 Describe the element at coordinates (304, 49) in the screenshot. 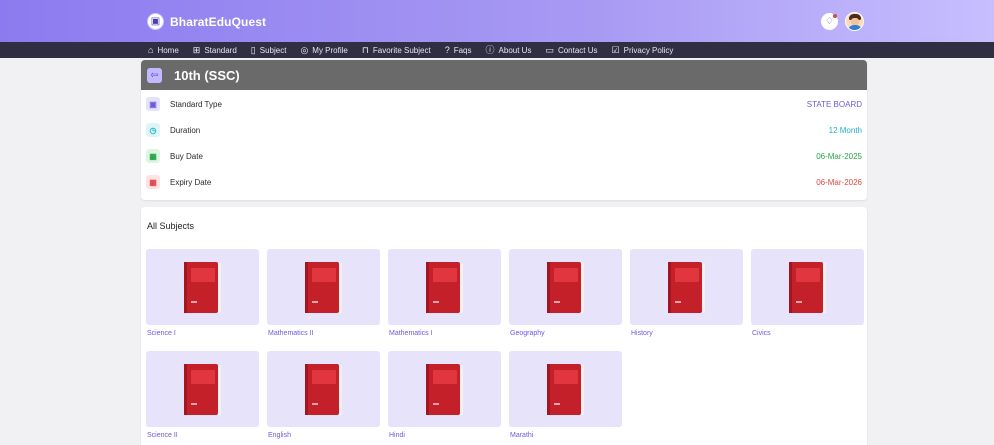

I see `user-icon: ◎` at that location.